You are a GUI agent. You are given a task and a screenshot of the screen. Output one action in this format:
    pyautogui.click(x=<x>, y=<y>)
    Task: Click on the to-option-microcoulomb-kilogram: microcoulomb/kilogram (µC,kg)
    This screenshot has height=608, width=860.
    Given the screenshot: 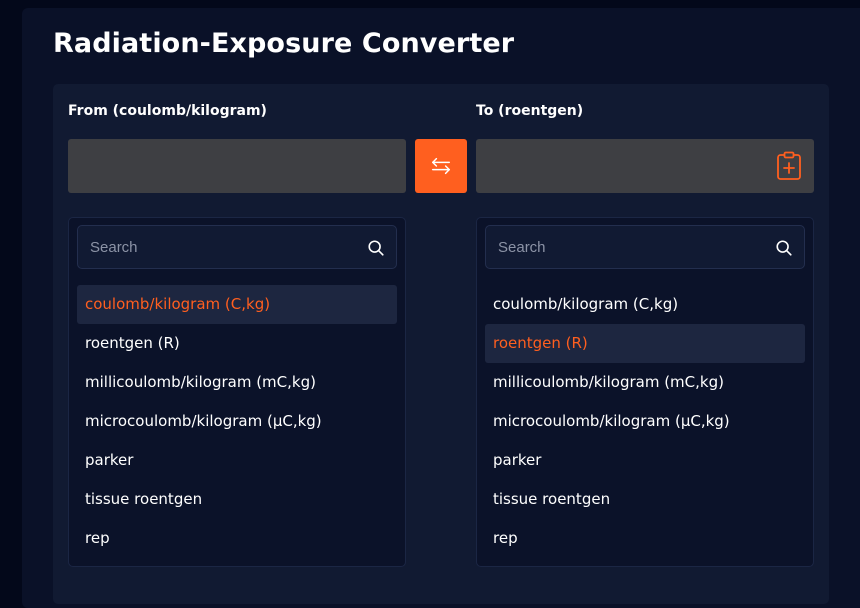 What is the action you would take?
    pyautogui.click(x=645, y=421)
    